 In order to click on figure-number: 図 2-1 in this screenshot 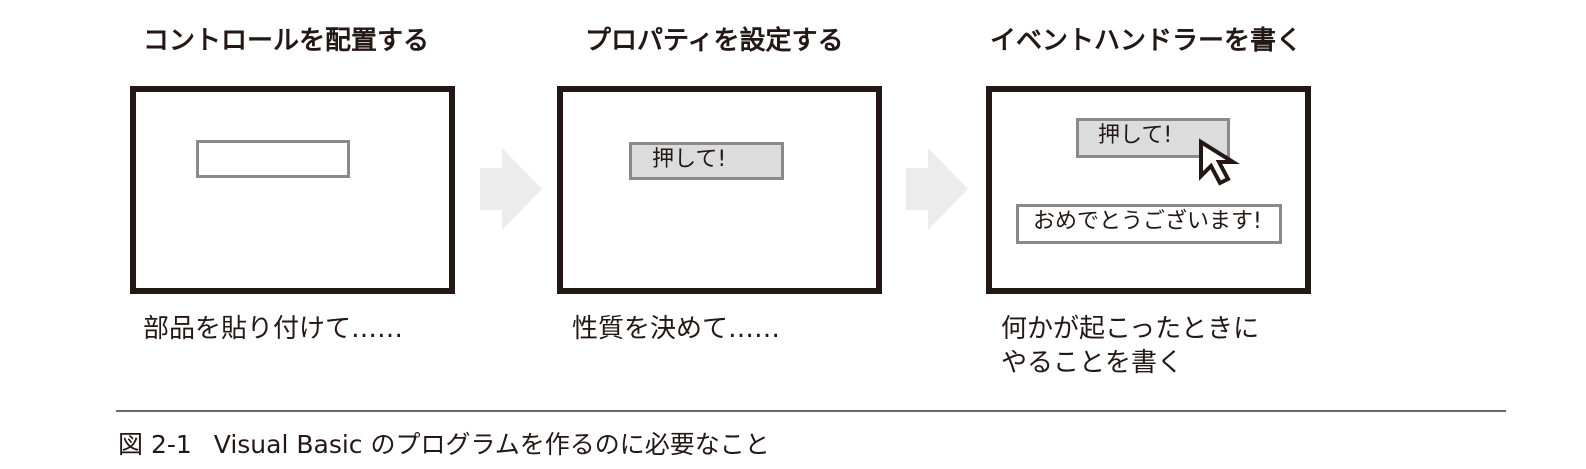, I will do `click(155, 444)`.